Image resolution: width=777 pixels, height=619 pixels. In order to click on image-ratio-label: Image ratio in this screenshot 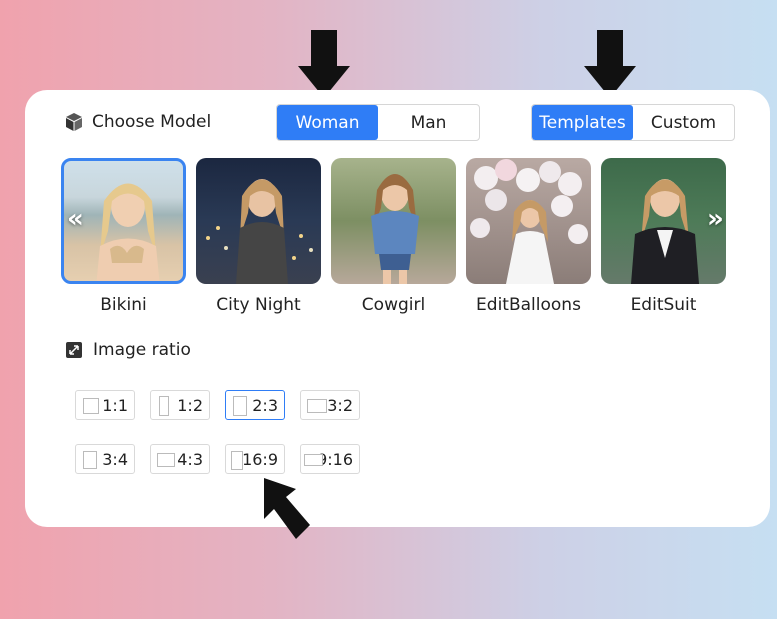, I will do `click(142, 350)`.